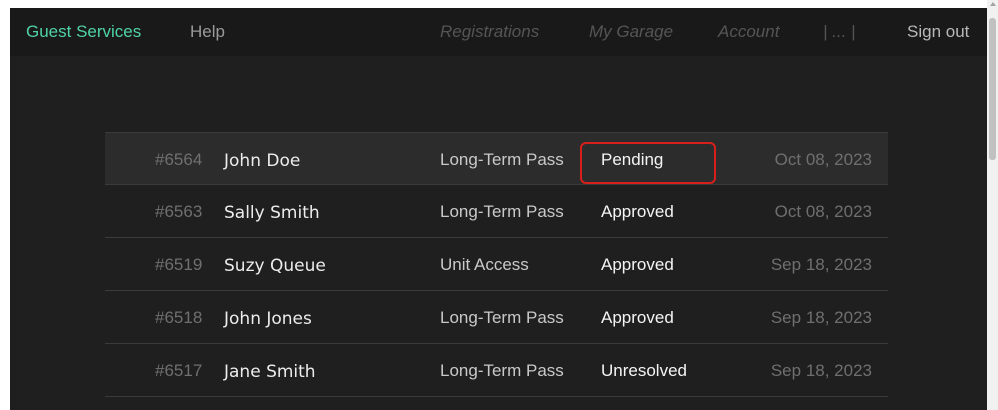 This screenshot has height=410, width=998. What do you see at coordinates (632, 159) in the screenshot?
I see `status-badge: Pending` at bounding box center [632, 159].